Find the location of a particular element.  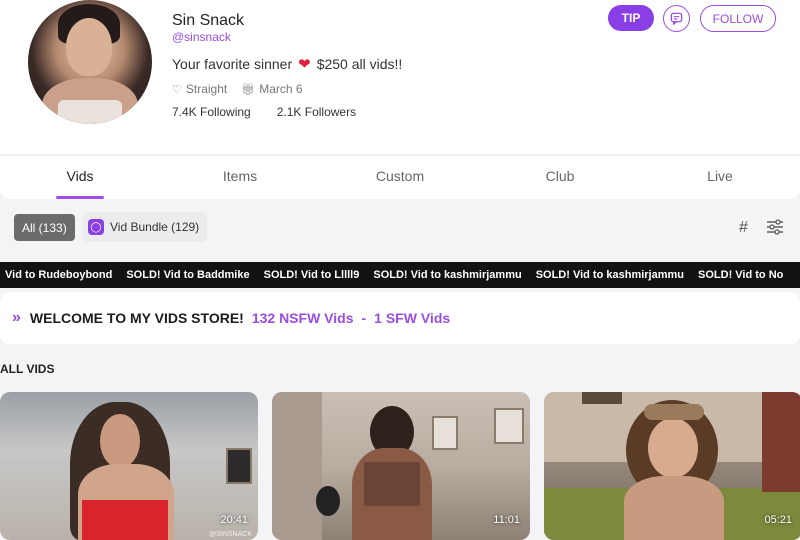

orientation-label: Straight is located at coordinates (206, 89).